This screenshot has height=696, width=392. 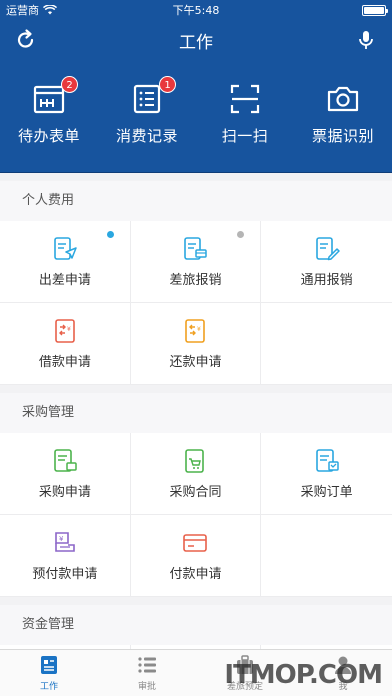 What do you see at coordinates (64, 362) in the screenshot?
I see `grid-item-label: 借款申请` at bounding box center [64, 362].